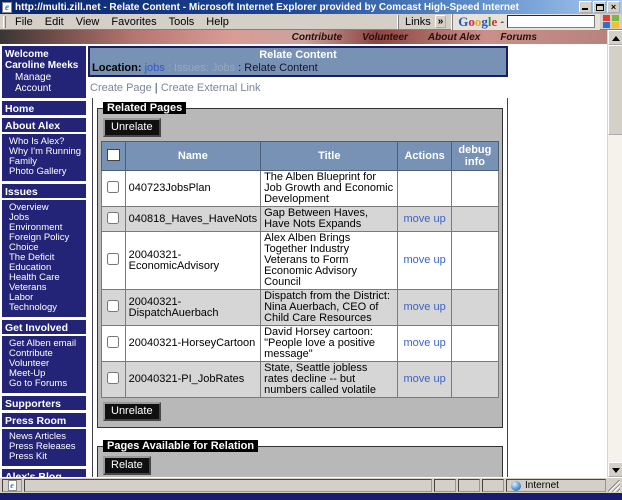 Image resolution: width=622 pixels, height=500 pixels. I want to click on create-page-link: Create Page, so click(121, 88).